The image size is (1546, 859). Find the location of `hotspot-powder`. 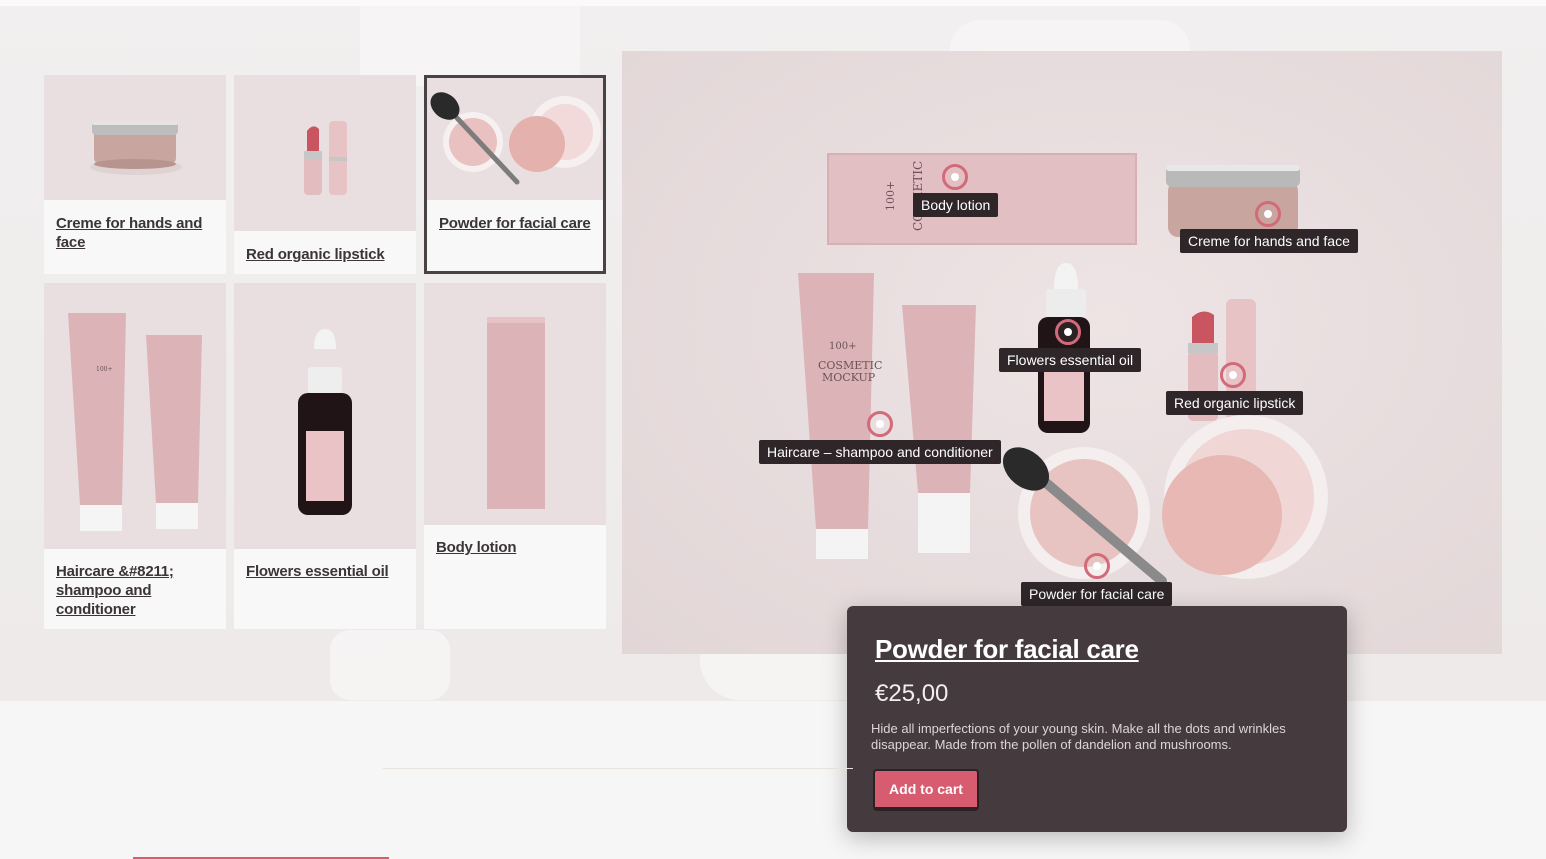

hotspot-powder is located at coordinates (1097, 566).